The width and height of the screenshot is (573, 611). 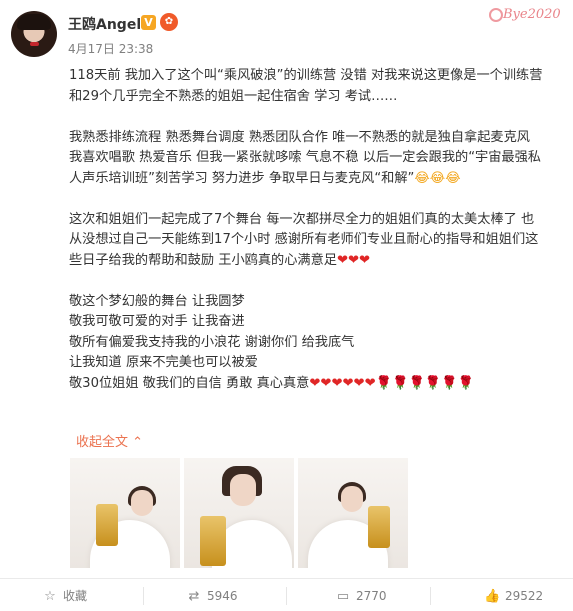 I want to click on text-line: 让我知道 原来不完美也可以被爱, so click(x=163, y=362).